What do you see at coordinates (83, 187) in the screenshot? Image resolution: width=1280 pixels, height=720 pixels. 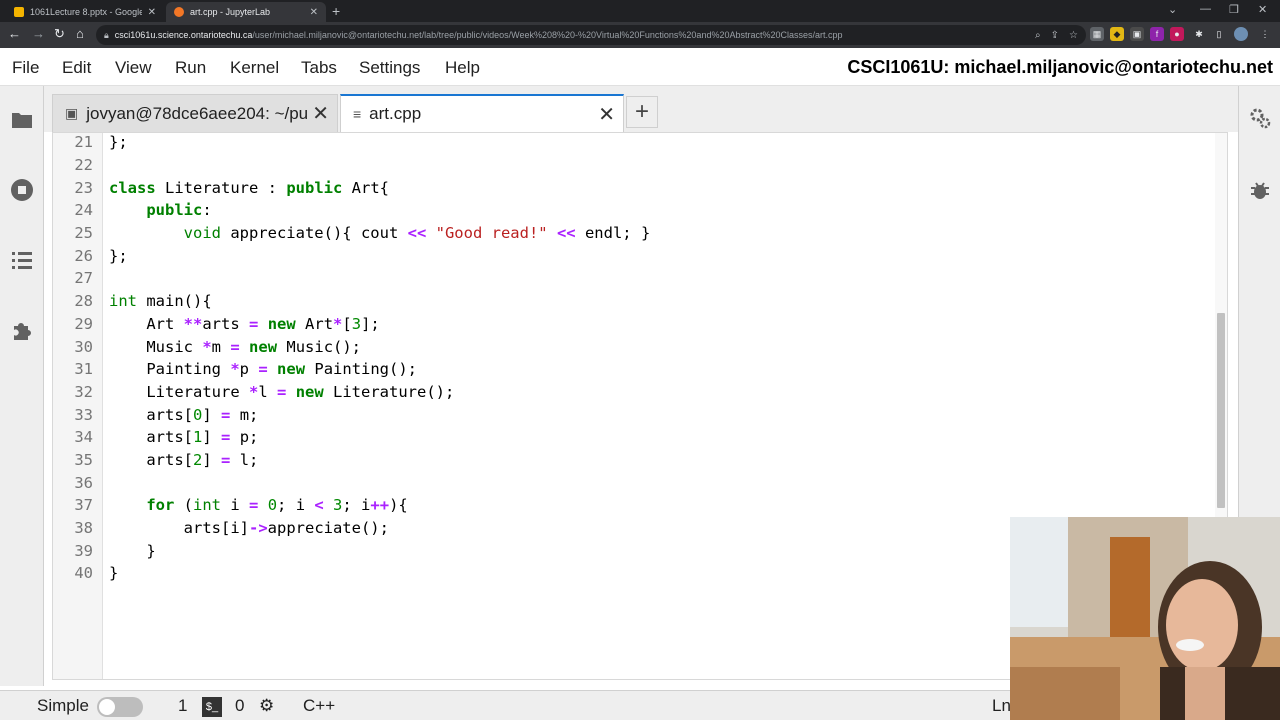 I see `line-number: 23` at bounding box center [83, 187].